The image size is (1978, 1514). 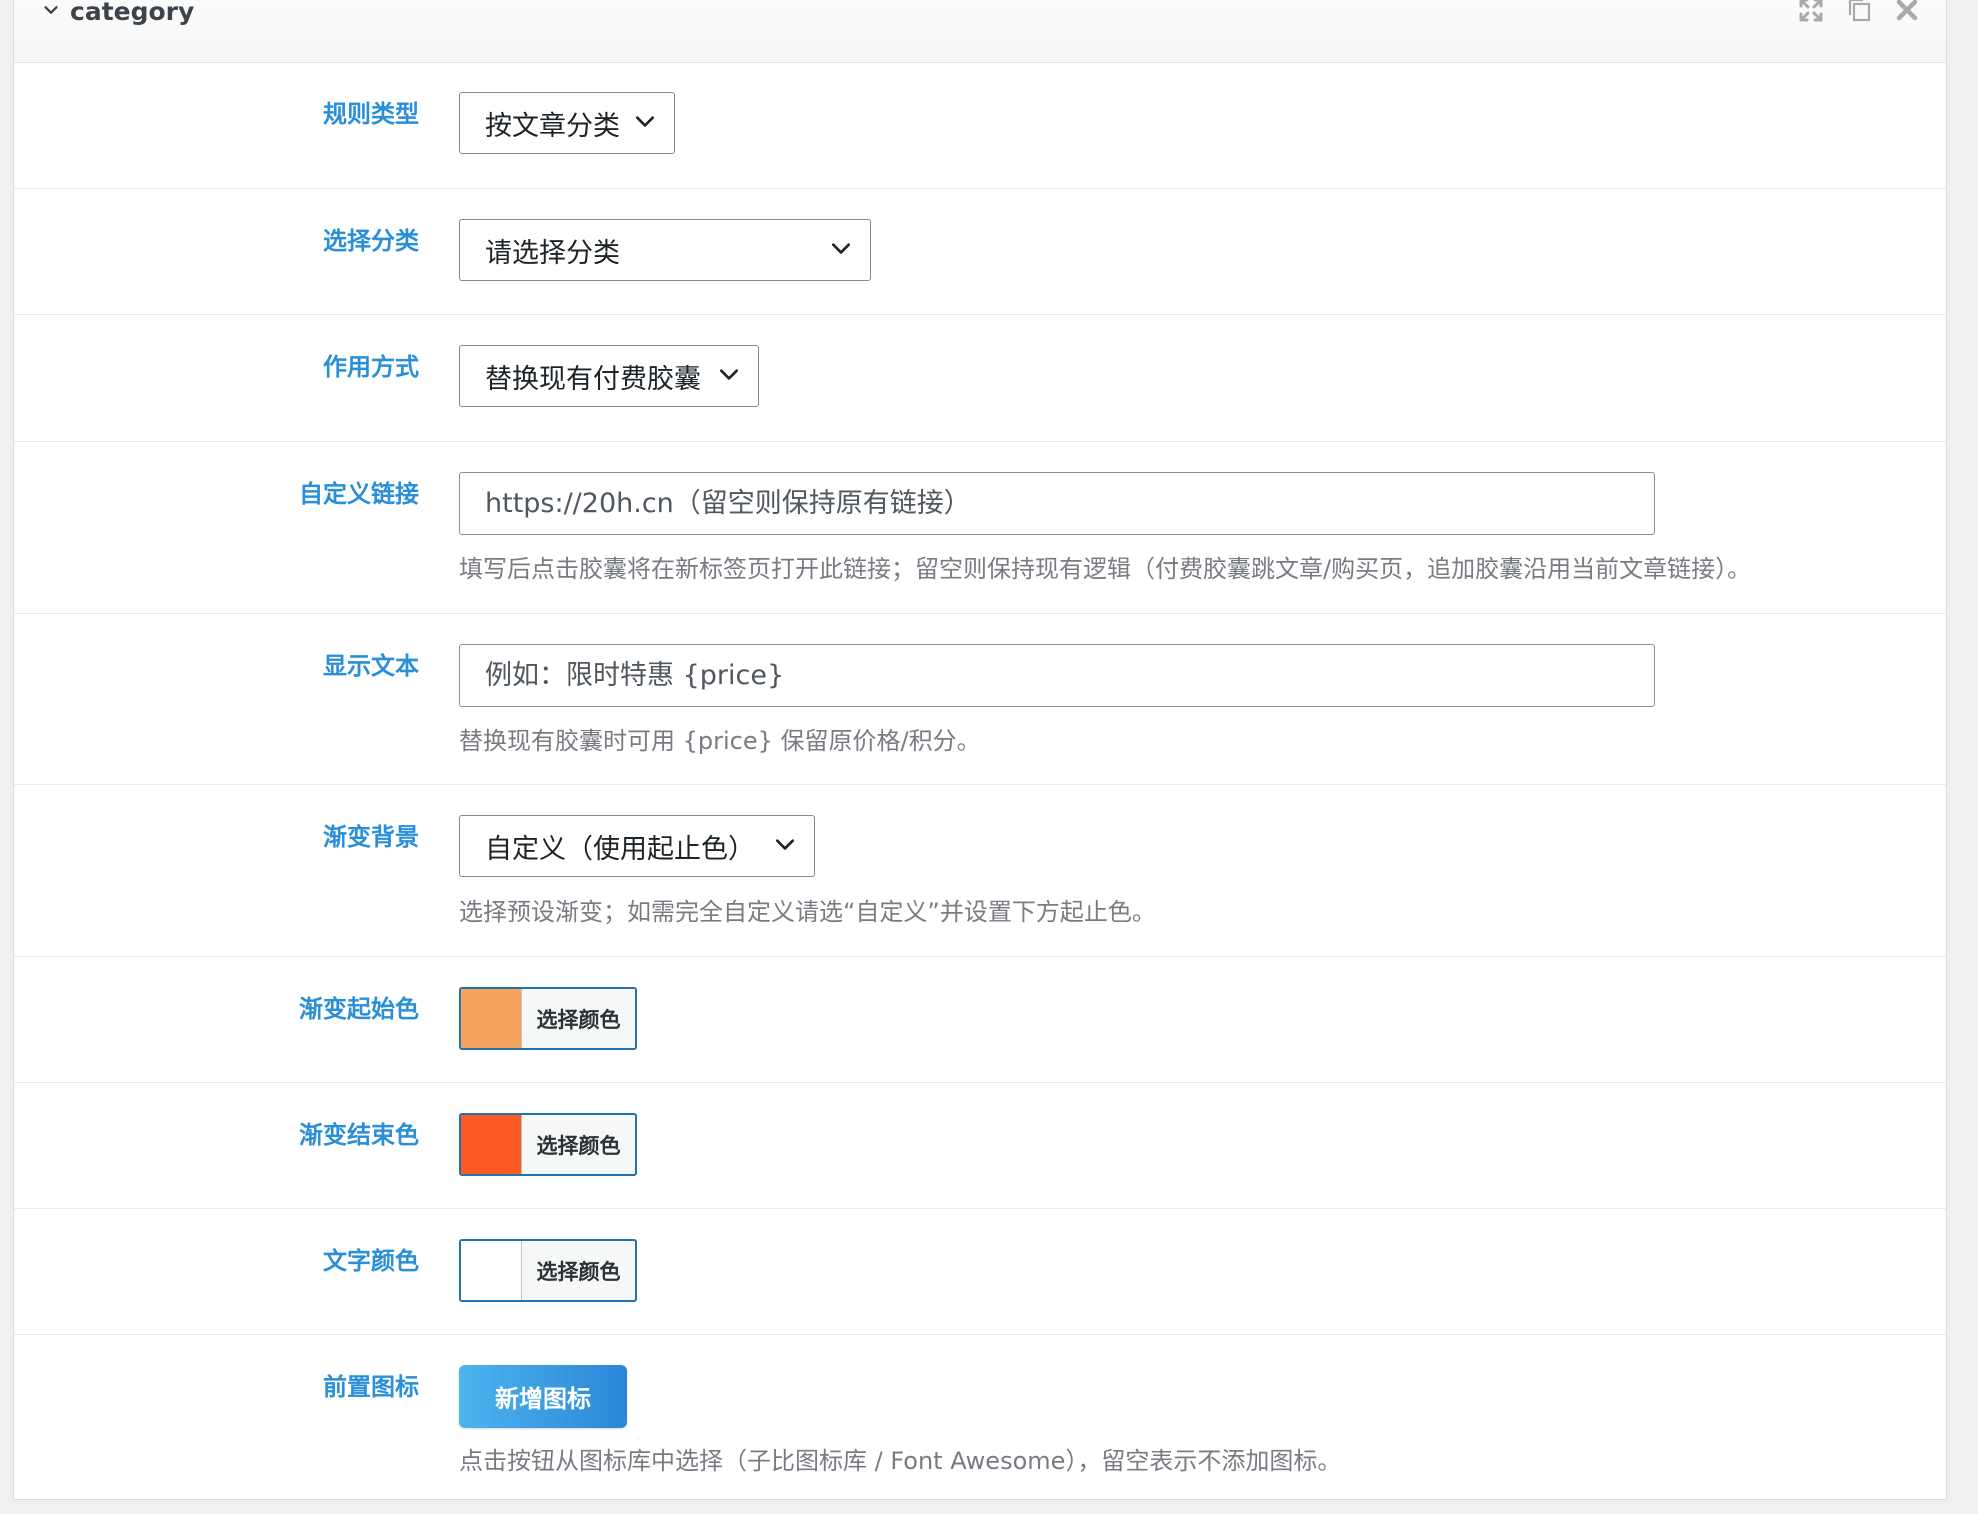 I want to click on gradient-bg-select: 自定义（使用起止色）, so click(x=637, y=846).